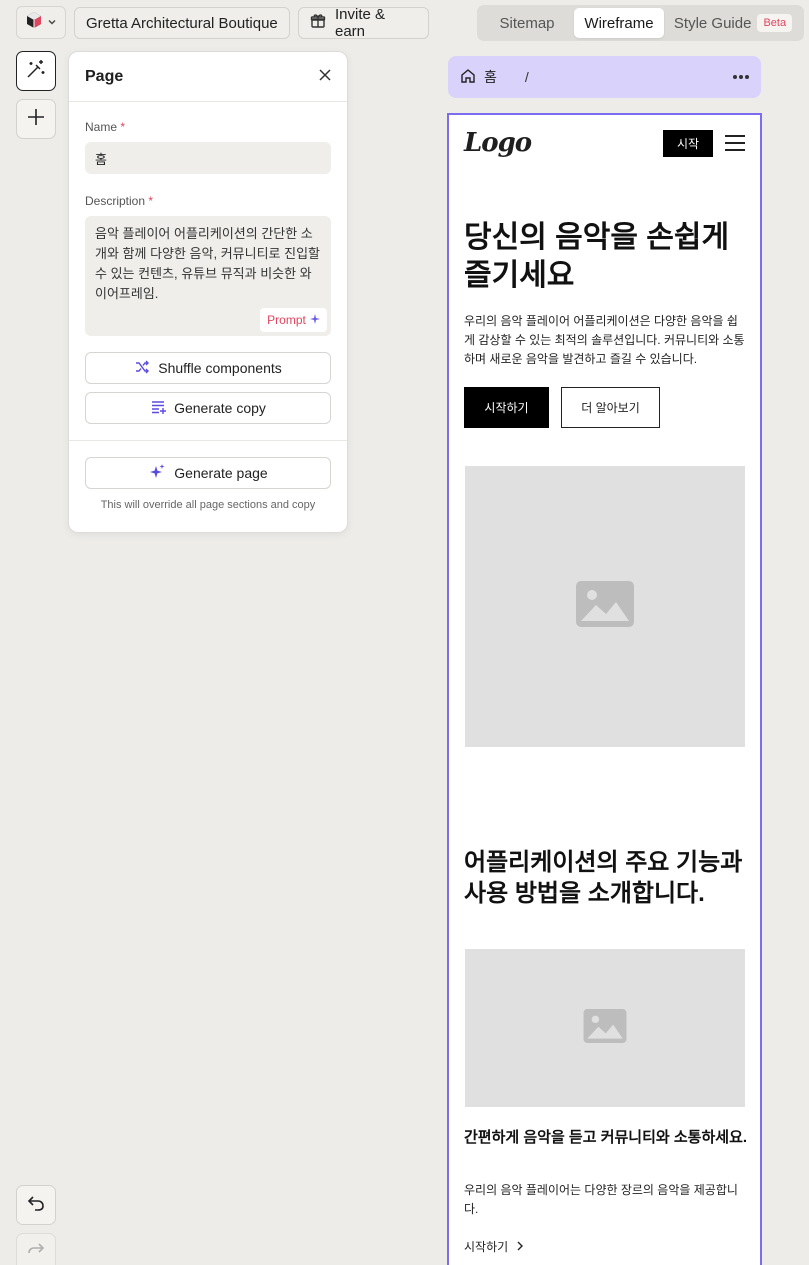  Describe the element at coordinates (220, 408) in the screenshot. I see `generate-copy-label: Generate copy` at that location.